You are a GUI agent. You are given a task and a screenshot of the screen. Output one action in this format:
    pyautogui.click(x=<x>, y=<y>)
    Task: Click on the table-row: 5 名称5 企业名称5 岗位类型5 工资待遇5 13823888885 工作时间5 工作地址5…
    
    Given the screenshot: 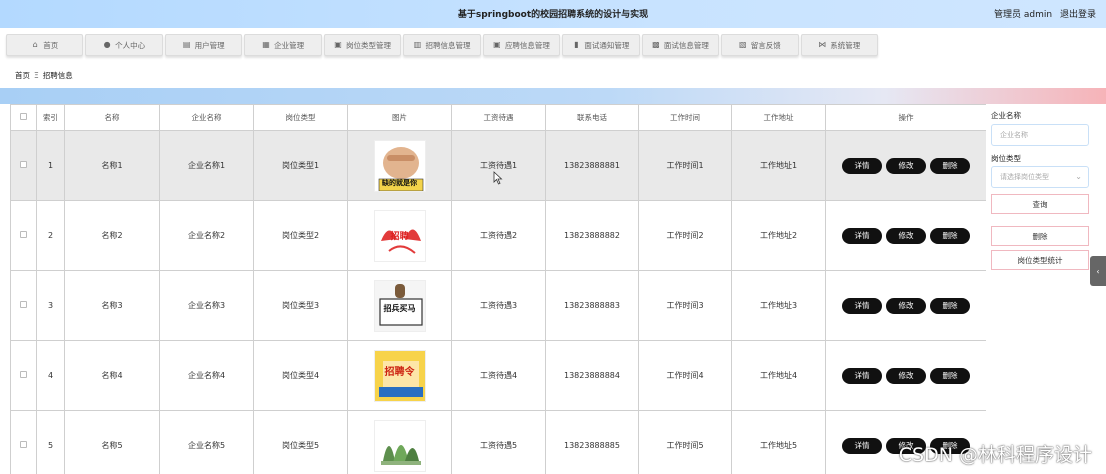 What is the action you would take?
    pyautogui.click(x=498, y=442)
    